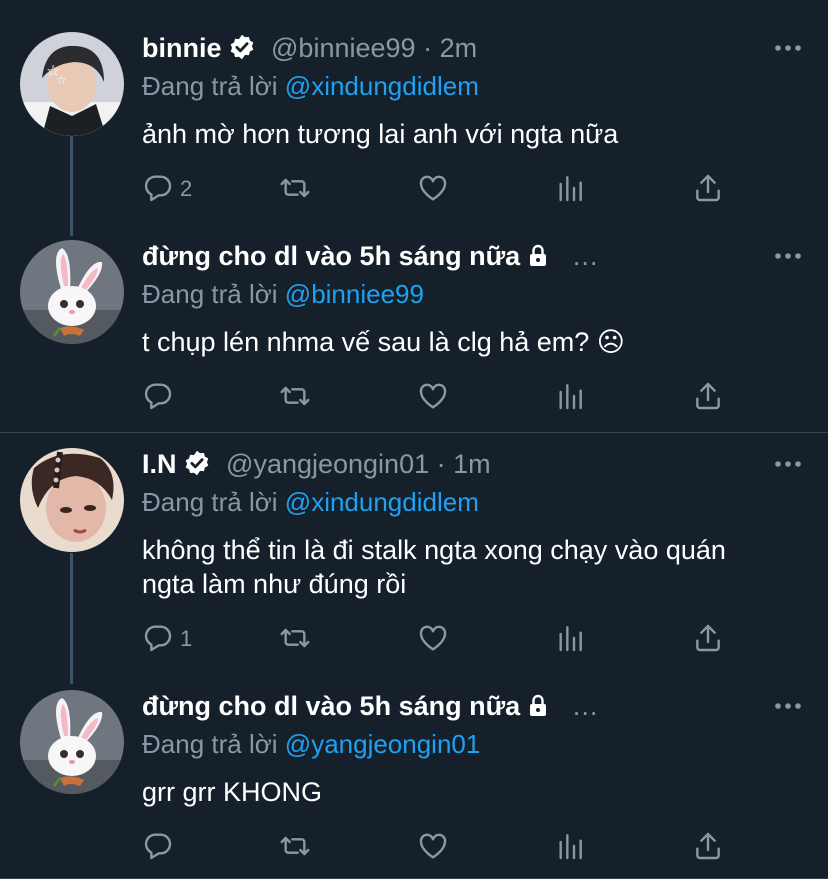 Image resolution: width=828 pixels, height=879 pixels. I want to click on profile-photo-icon, so click(72, 500).